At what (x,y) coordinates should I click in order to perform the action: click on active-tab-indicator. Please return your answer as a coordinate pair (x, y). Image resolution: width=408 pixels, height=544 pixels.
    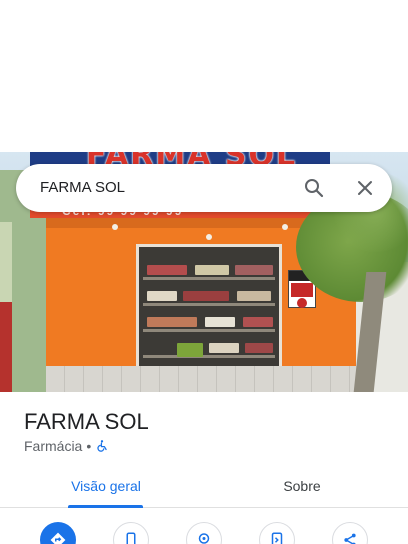
    Looking at the image, I should click on (105, 506).